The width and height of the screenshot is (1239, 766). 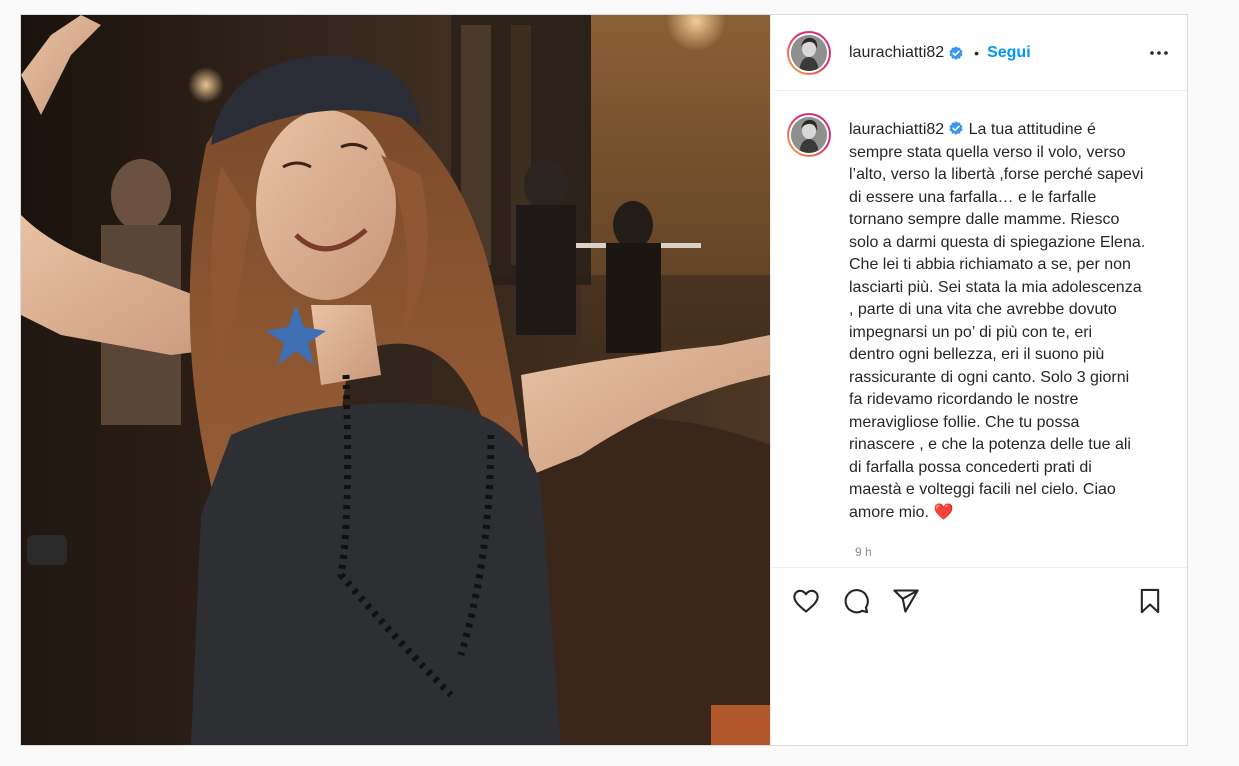 What do you see at coordinates (1009, 53) in the screenshot?
I see `follow-button: Segui` at bounding box center [1009, 53].